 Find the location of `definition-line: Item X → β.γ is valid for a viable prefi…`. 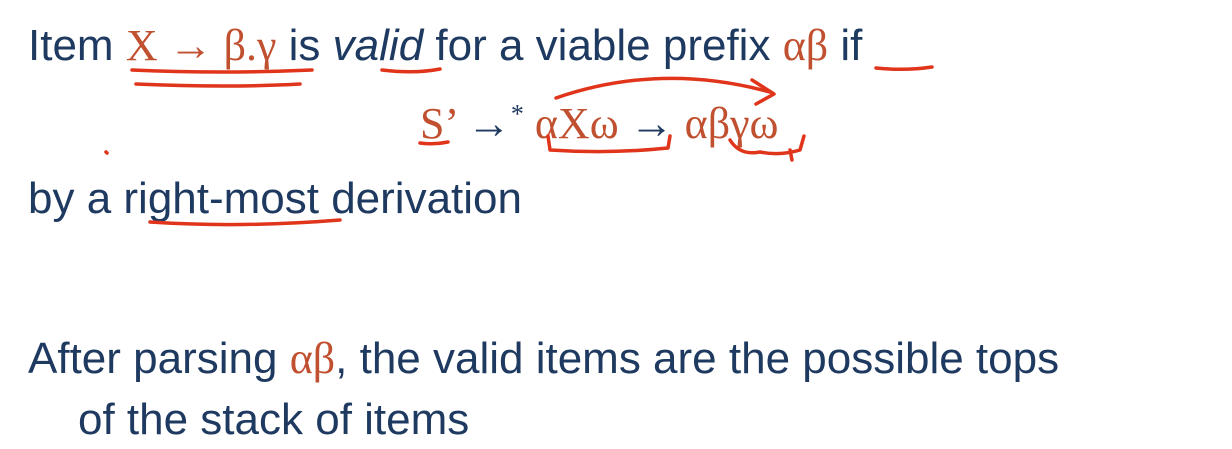

definition-line: Item X → β.γ is valid for a viable prefi… is located at coordinates (445, 46).